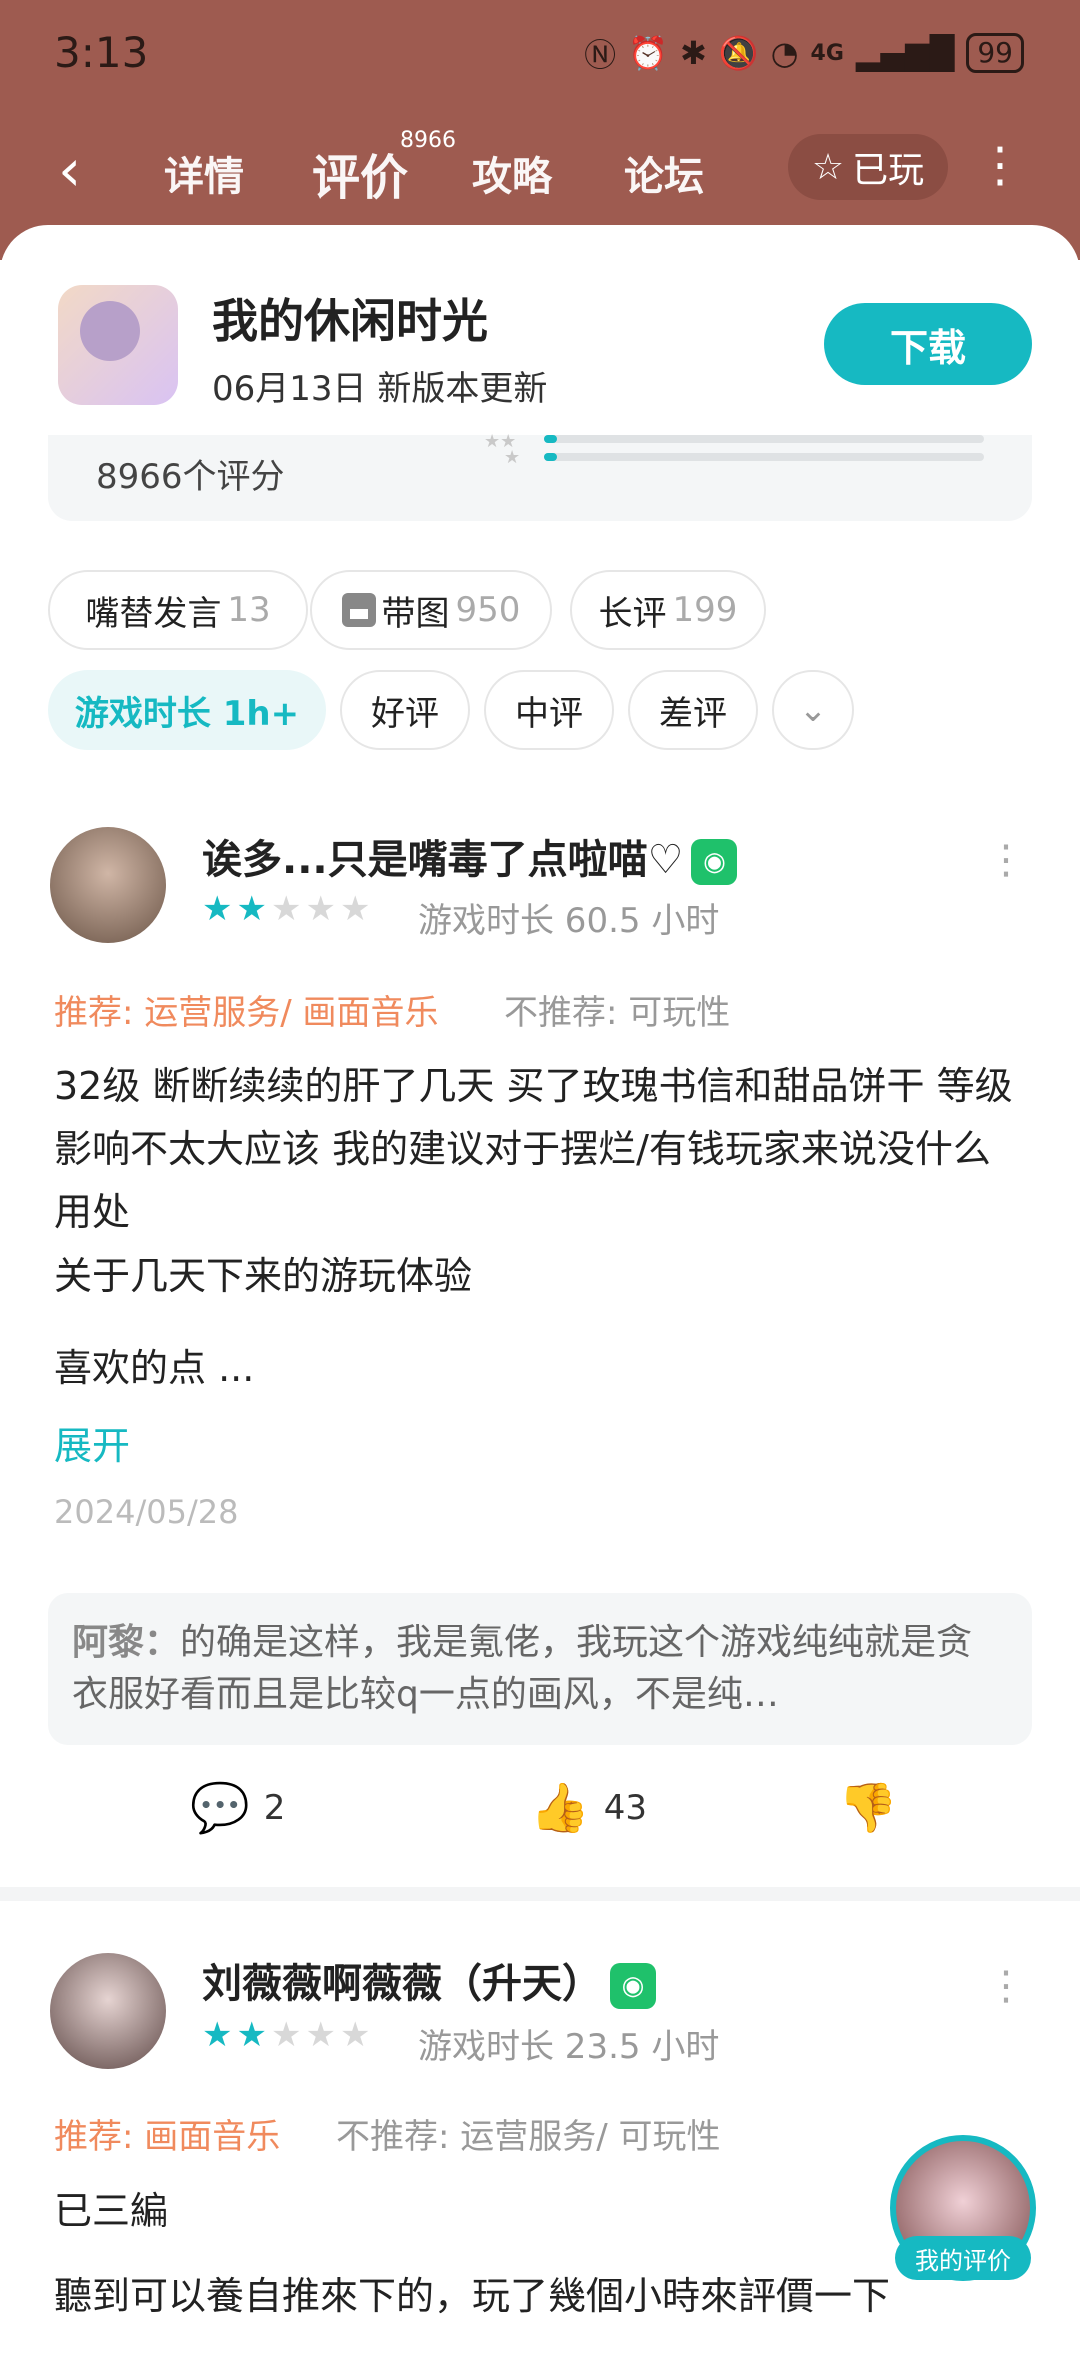 The image size is (1080, 2375). Describe the element at coordinates (190, 477) in the screenshot. I see `rating-count: 8966个评分` at that location.